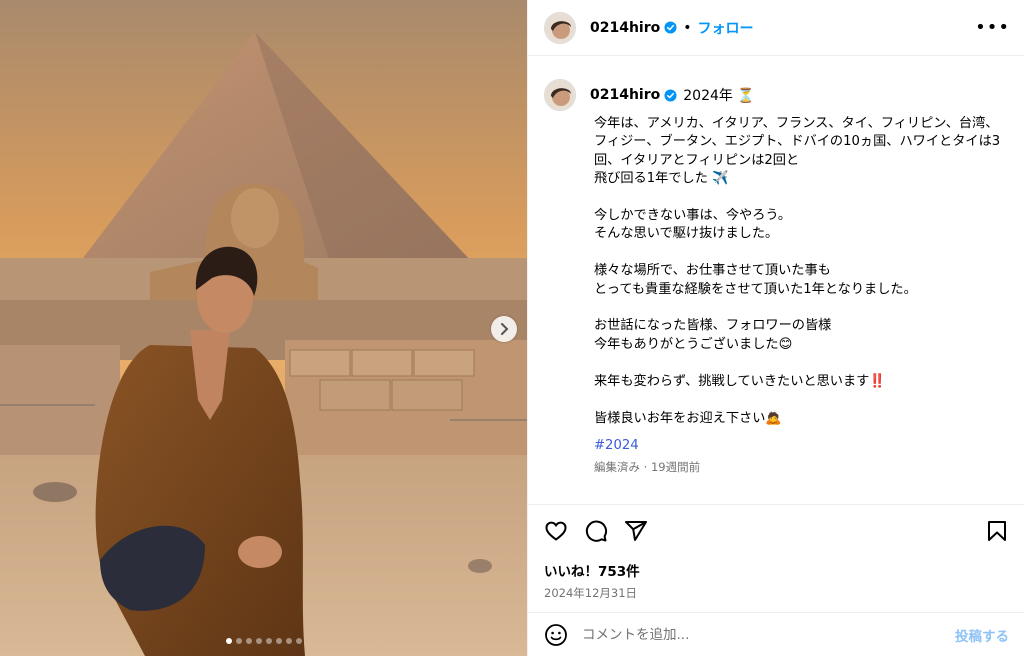 The image size is (1024, 656). What do you see at coordinates (776, 95) in the screenshot?
I see `caption-header: 0214hiro 2024年 ⏳` at bounding box center [776, 95].